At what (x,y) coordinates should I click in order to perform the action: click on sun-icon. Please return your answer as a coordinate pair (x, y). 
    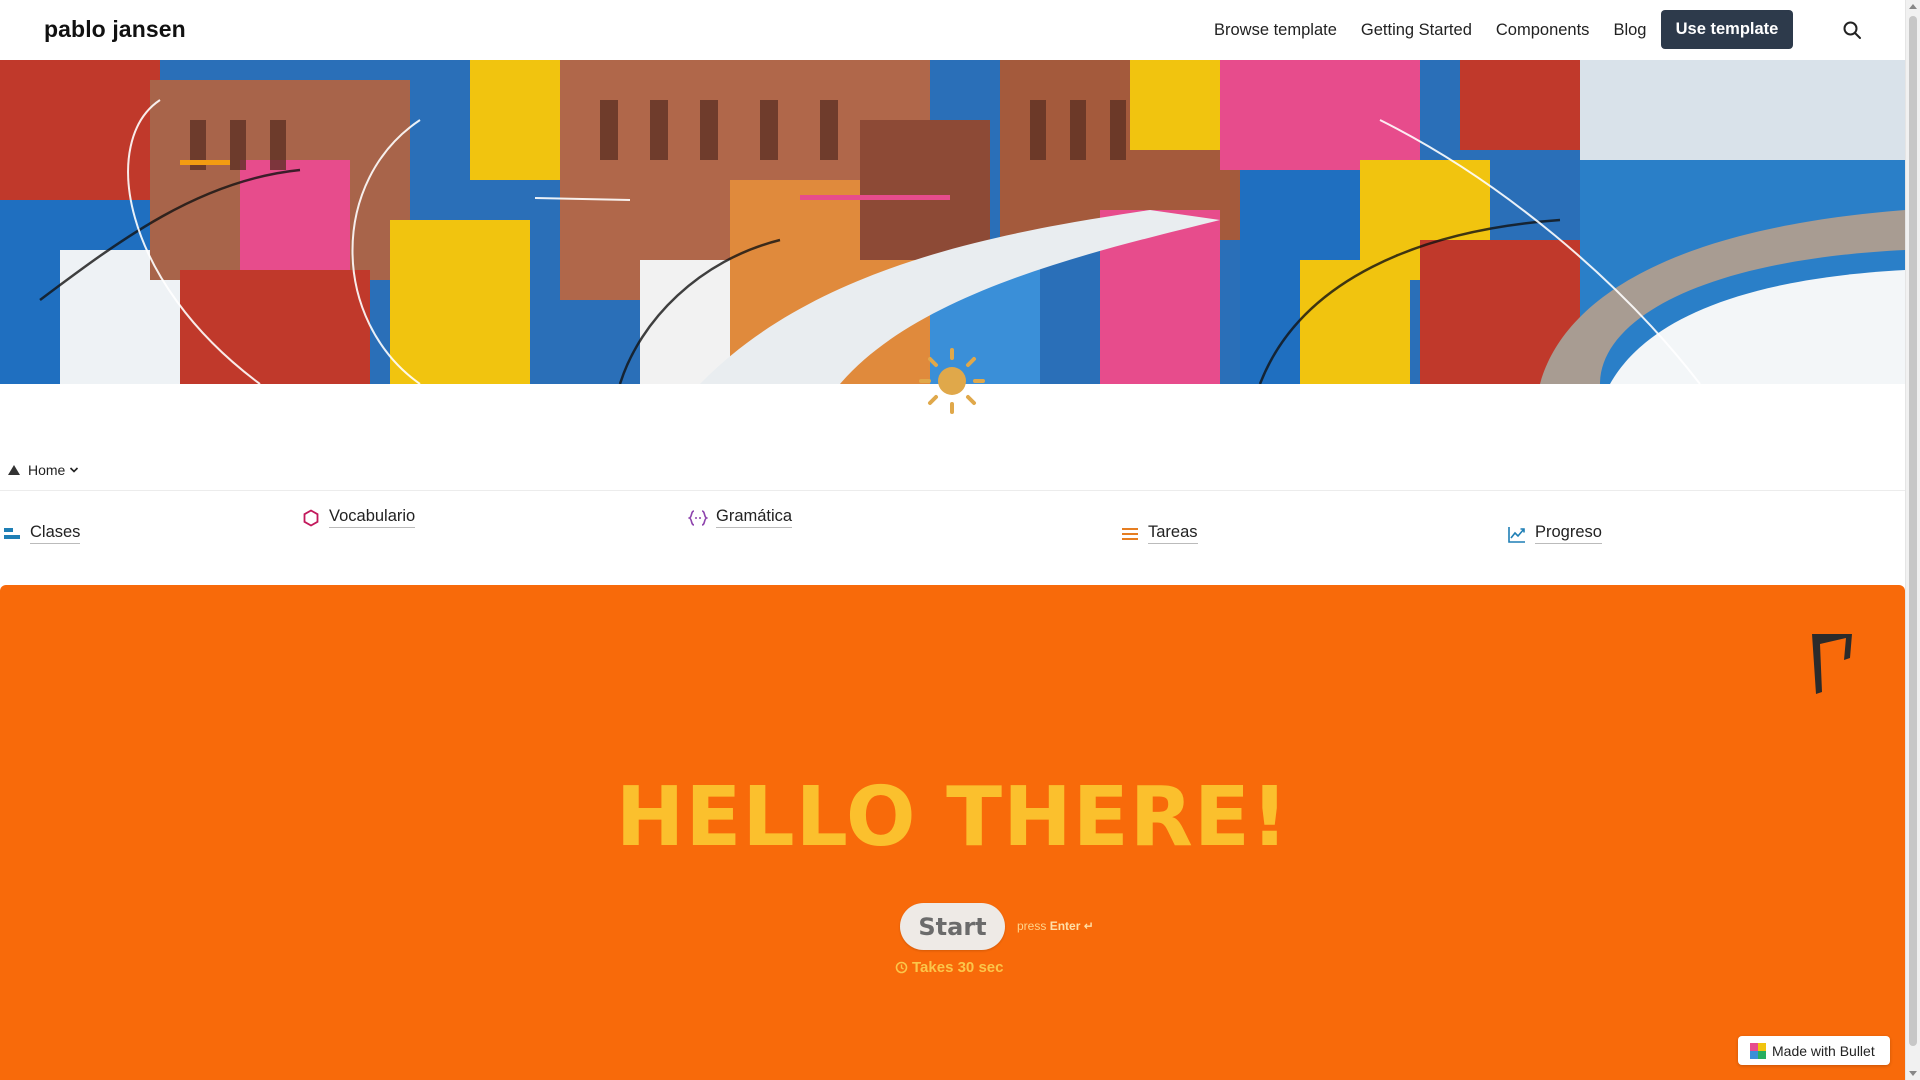
    Looking at the image, I should click on (952, 381).